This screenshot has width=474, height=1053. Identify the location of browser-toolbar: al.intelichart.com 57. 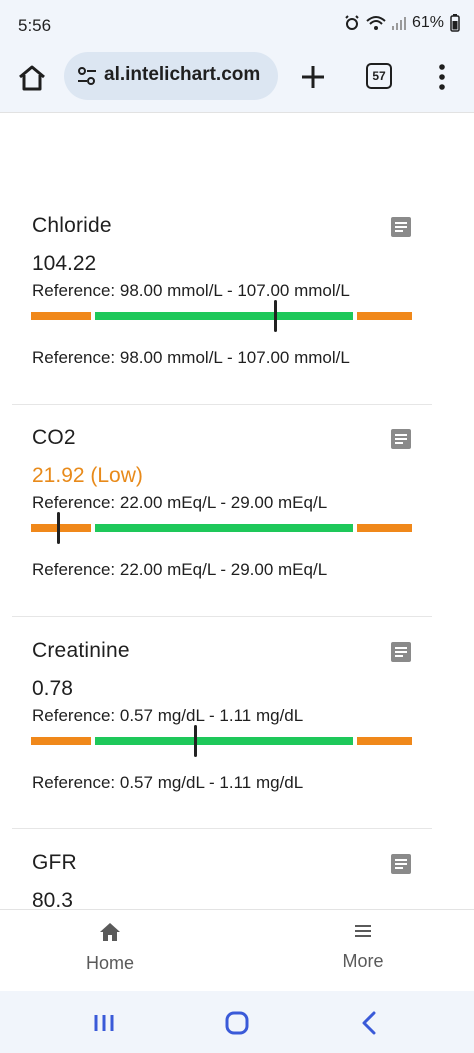
(237, 82).